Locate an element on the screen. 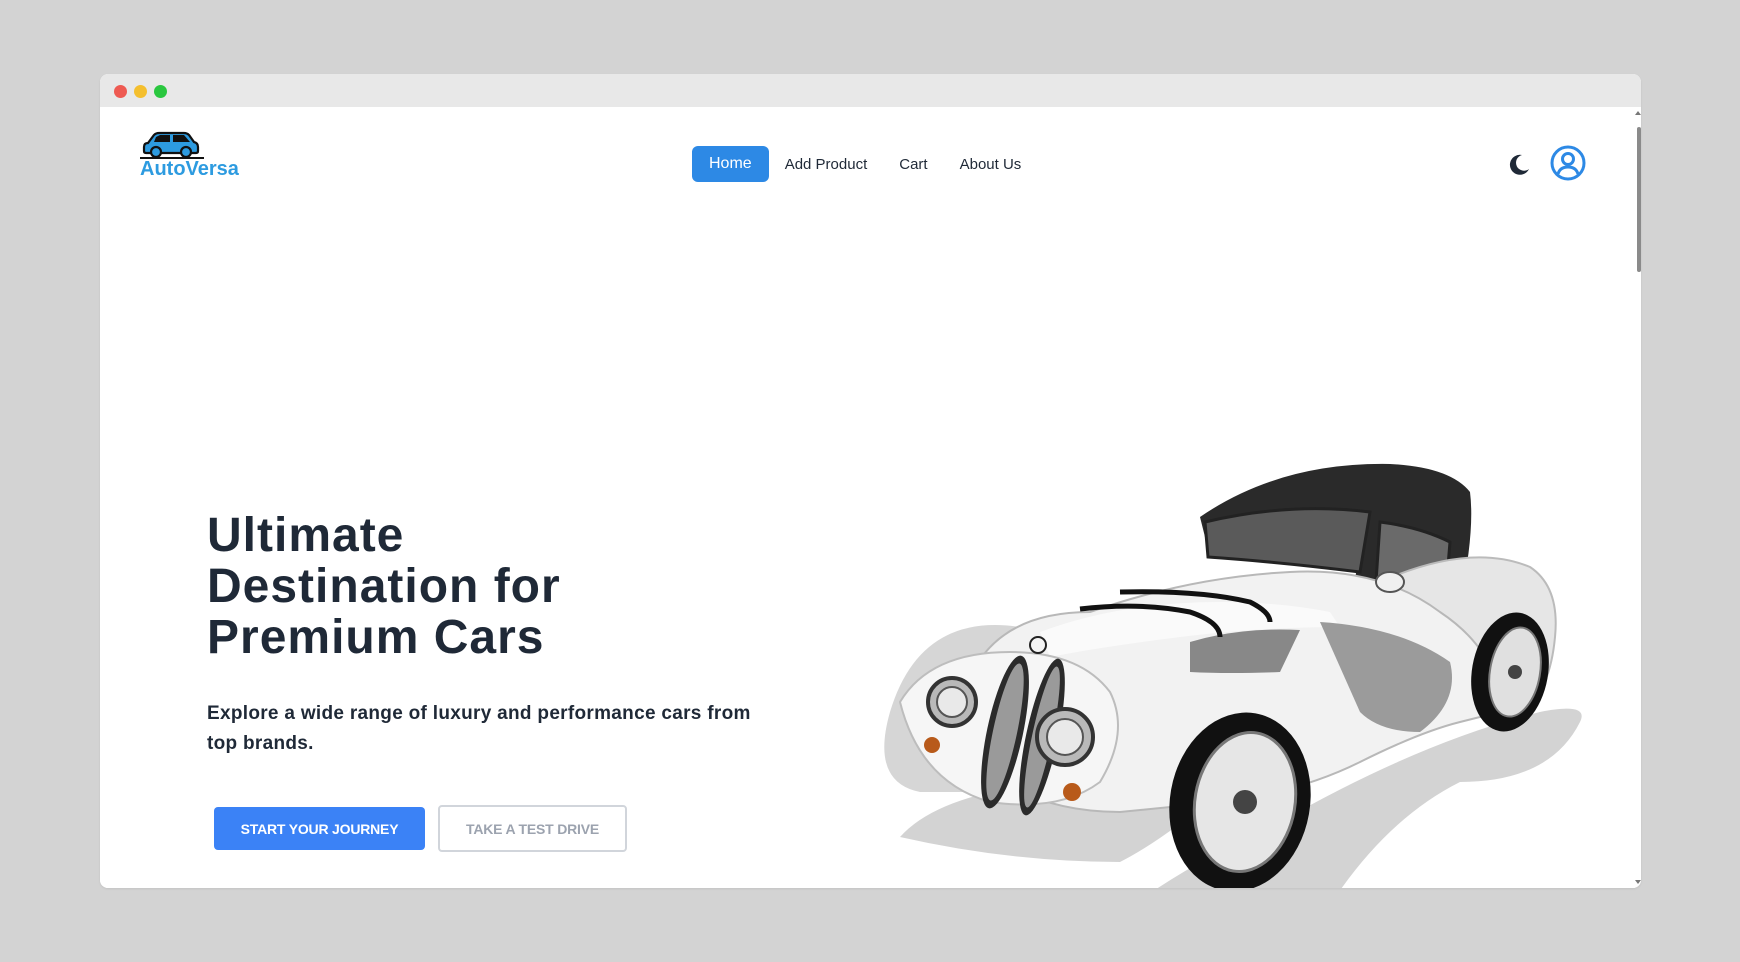  nav-add-product: Add Product is located at coordinates (826, 164).